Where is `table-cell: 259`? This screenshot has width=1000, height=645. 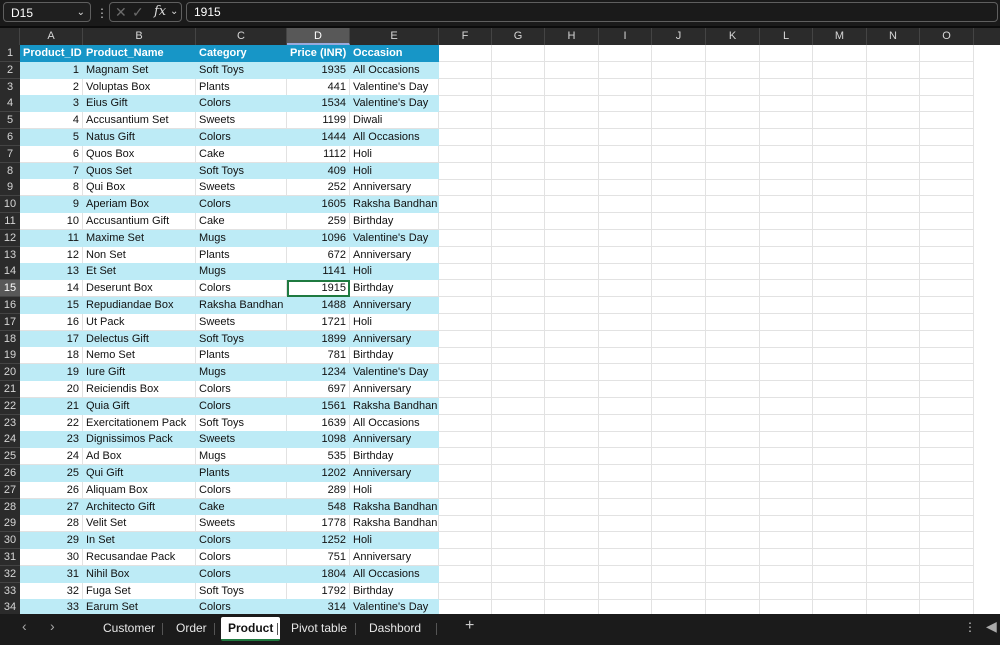 table-cell: 259 is located at coordinates (318, 221).